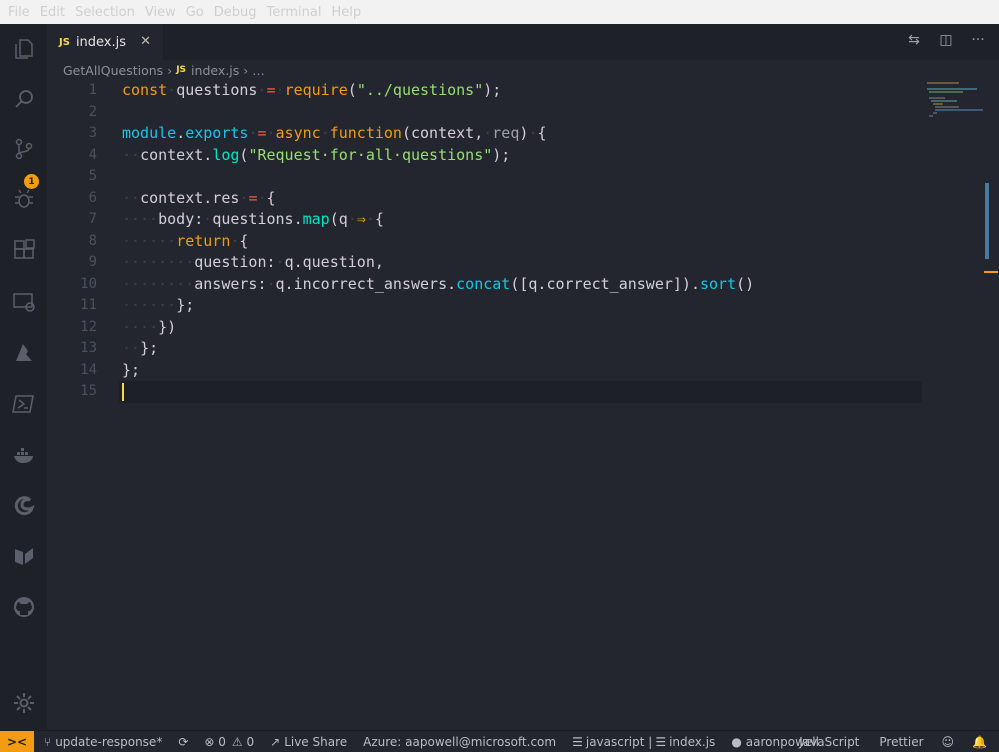 The height and width of the screenshot is (752, 999). I want to click on problems-indicator: ⊗ 0 ⚠ 0, so click(229, 742).